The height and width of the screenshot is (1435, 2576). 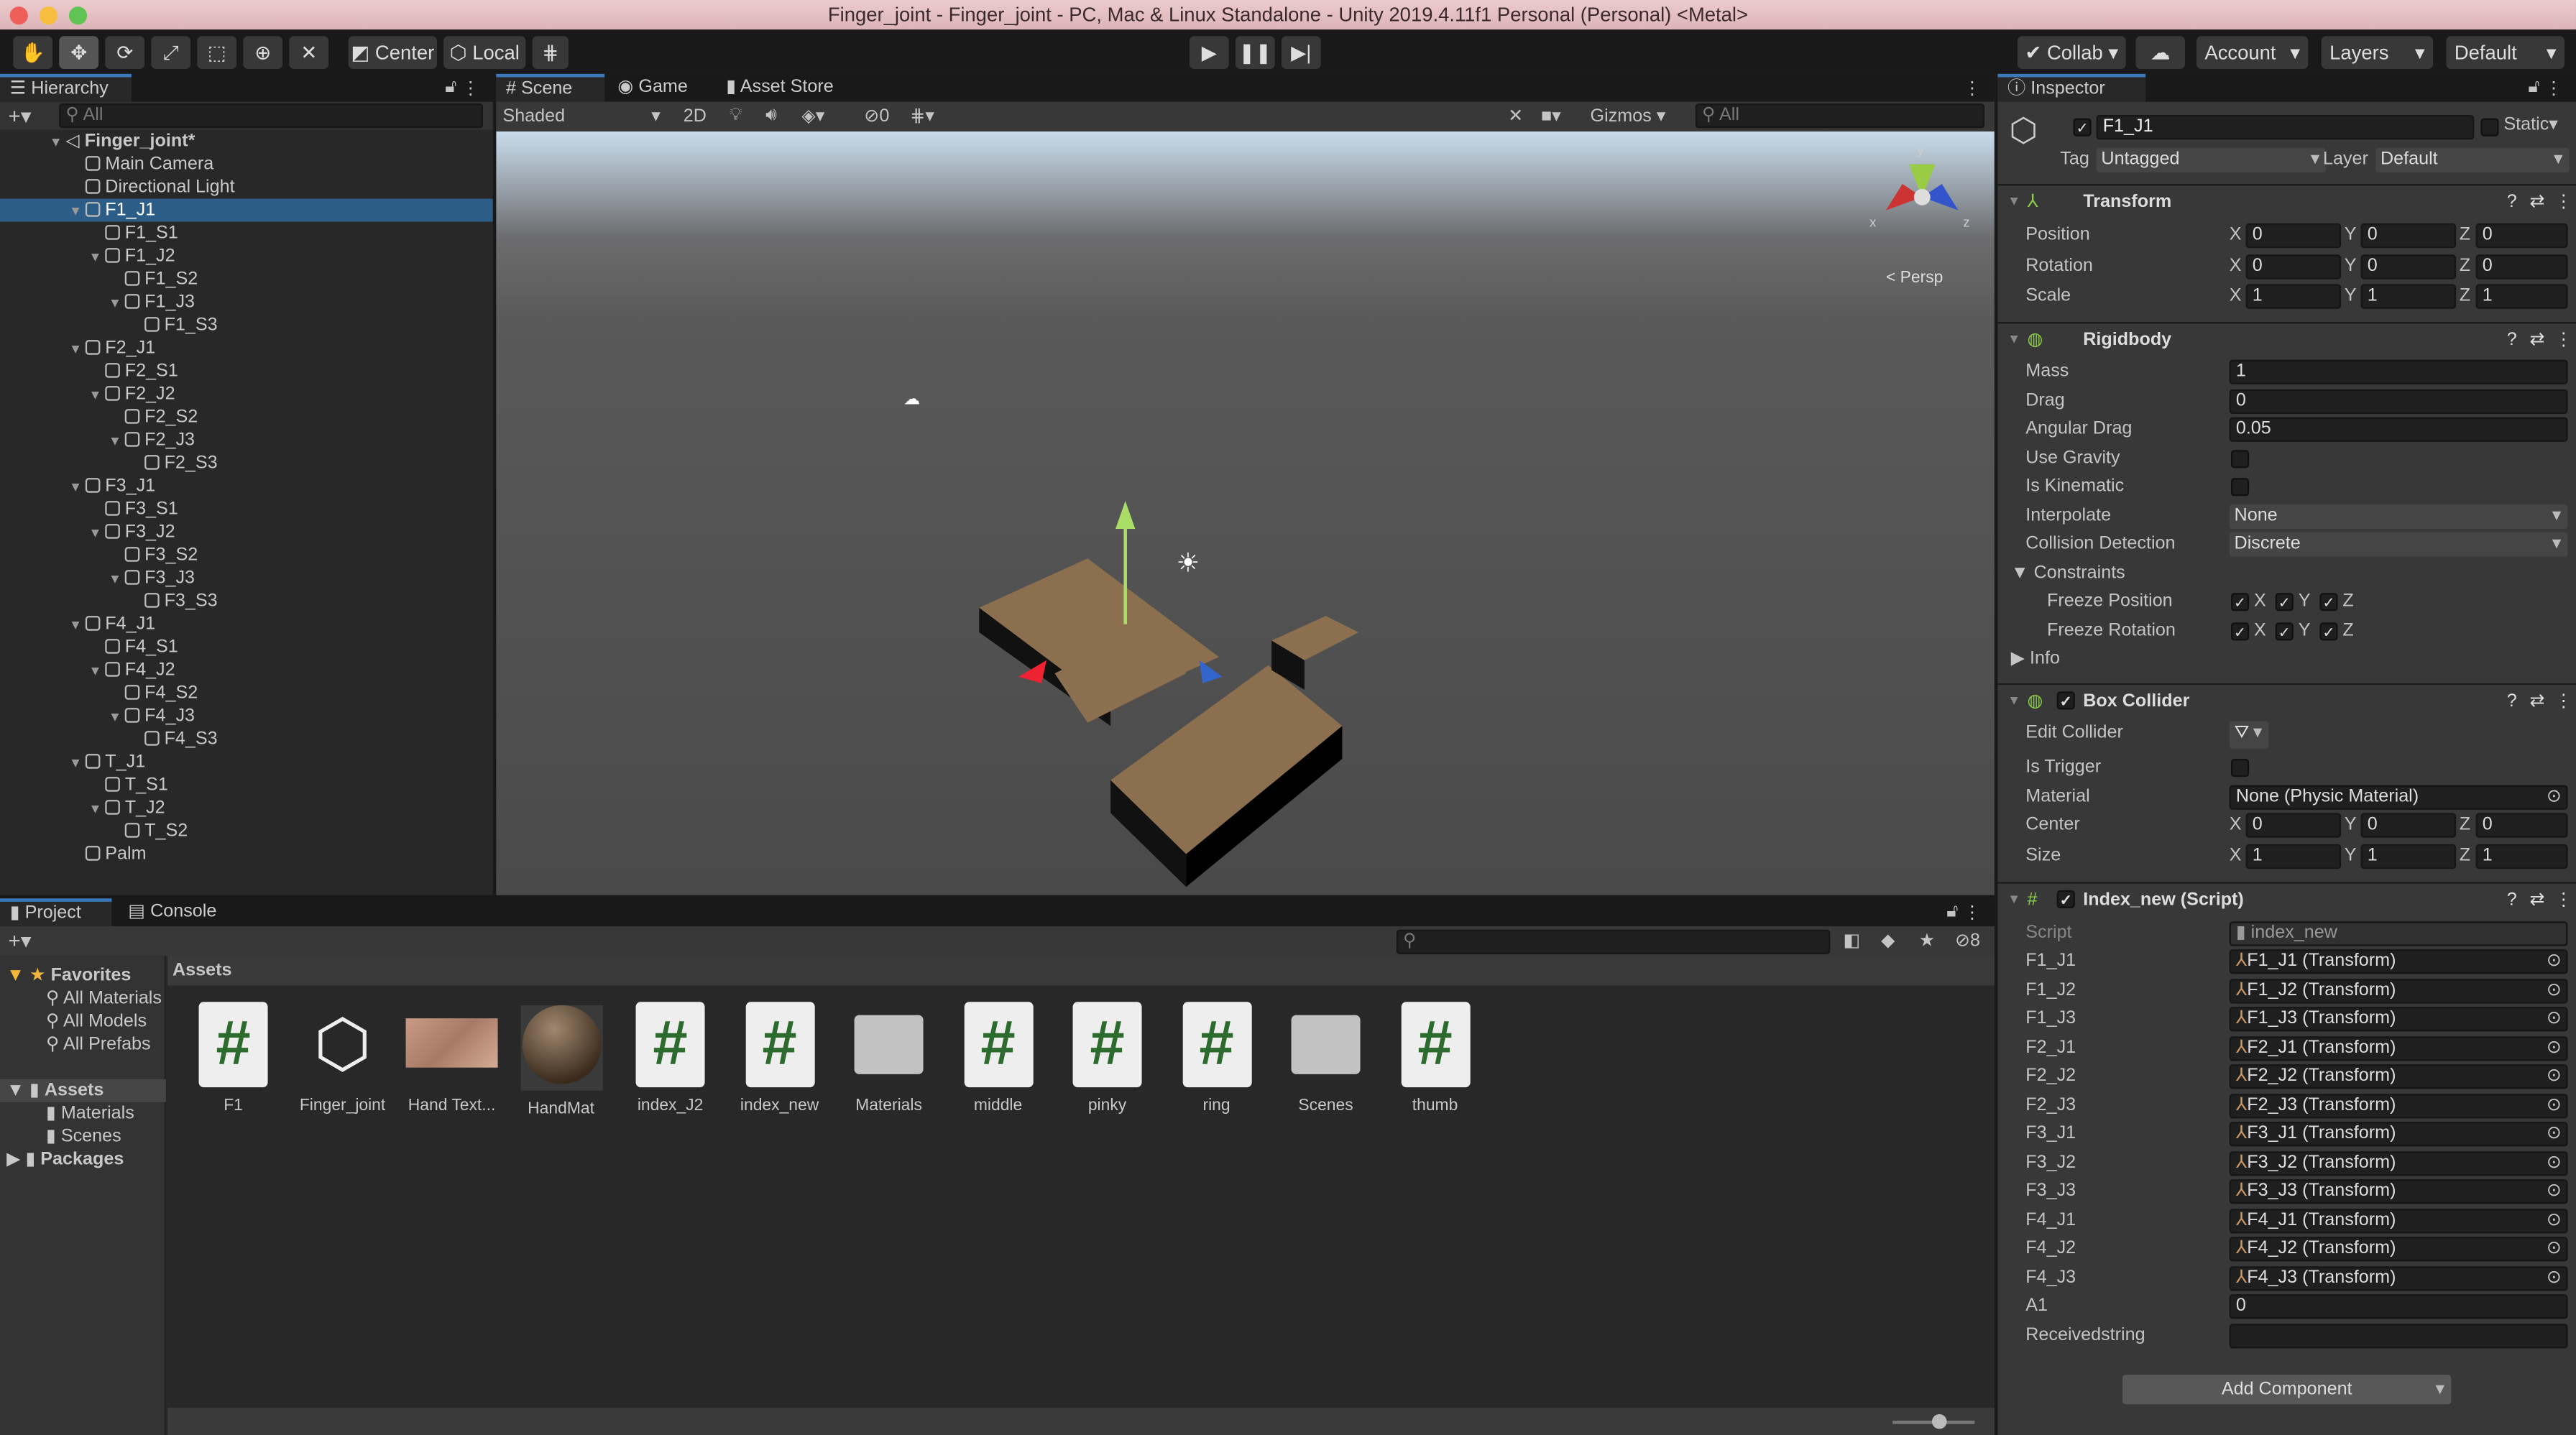 What do you see at coordinates (217, 52) in the screenshot?
I see `rect-tool-button: ⬚` at bounding box center [217, 52].